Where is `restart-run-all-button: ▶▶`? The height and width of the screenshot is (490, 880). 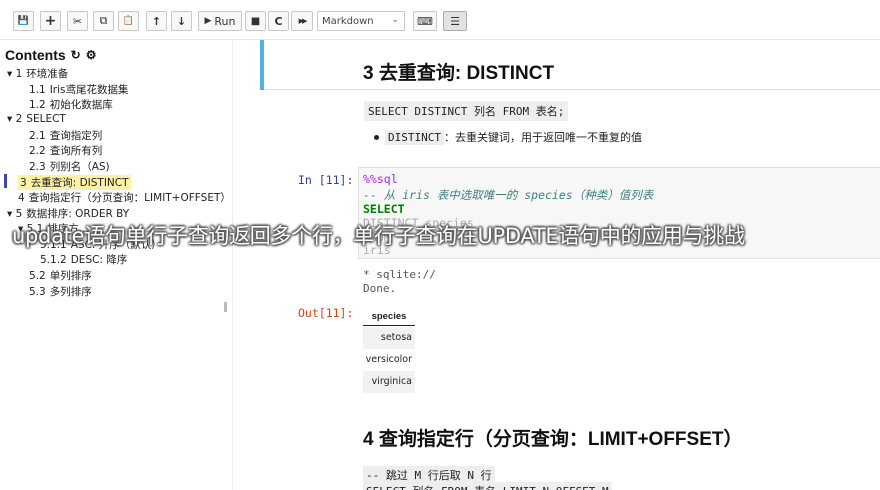 restart-run-all-button: ▶▶ is located at coordinates (302, 21).